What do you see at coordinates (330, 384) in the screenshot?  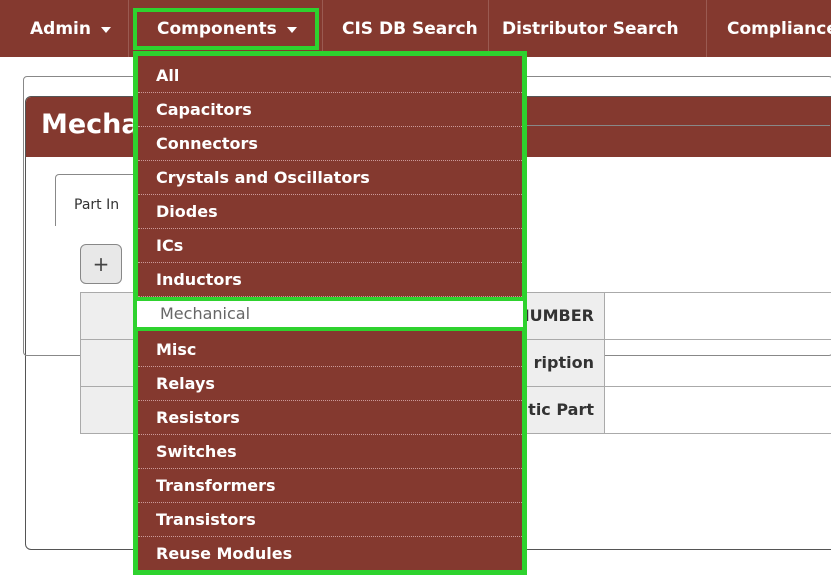 I see `menu-item-relays: Relays` at bounding box center [330, 384].